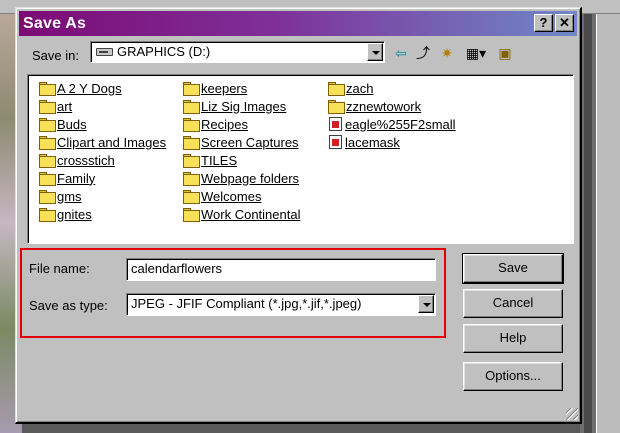  I want to click on file-name-text: keepers, so click(224, 88).